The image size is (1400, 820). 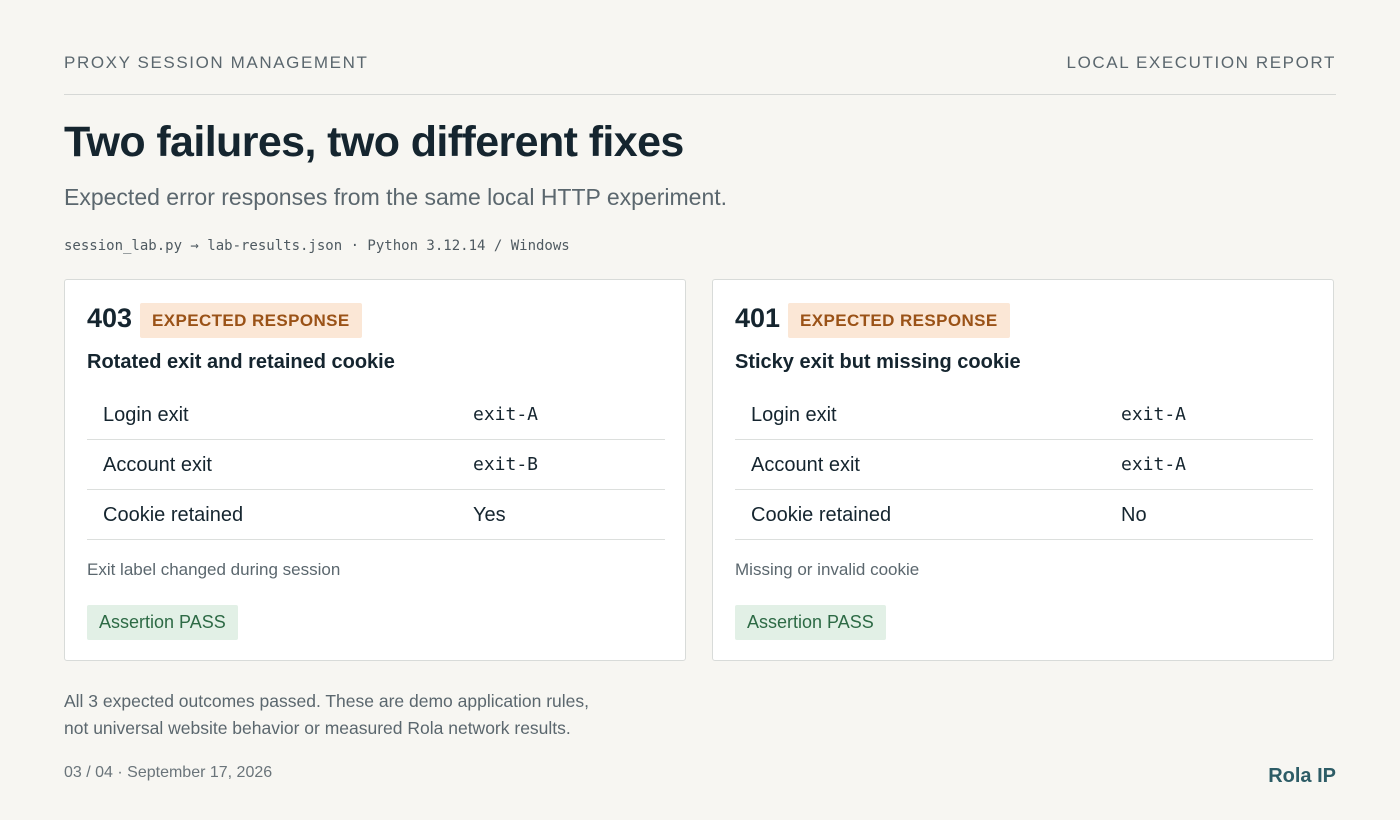 What do you see at coordinates (374, 142) in the screenshot?
I see `page-title: Two failures, two different fixes` at bounding box center [374, 142].